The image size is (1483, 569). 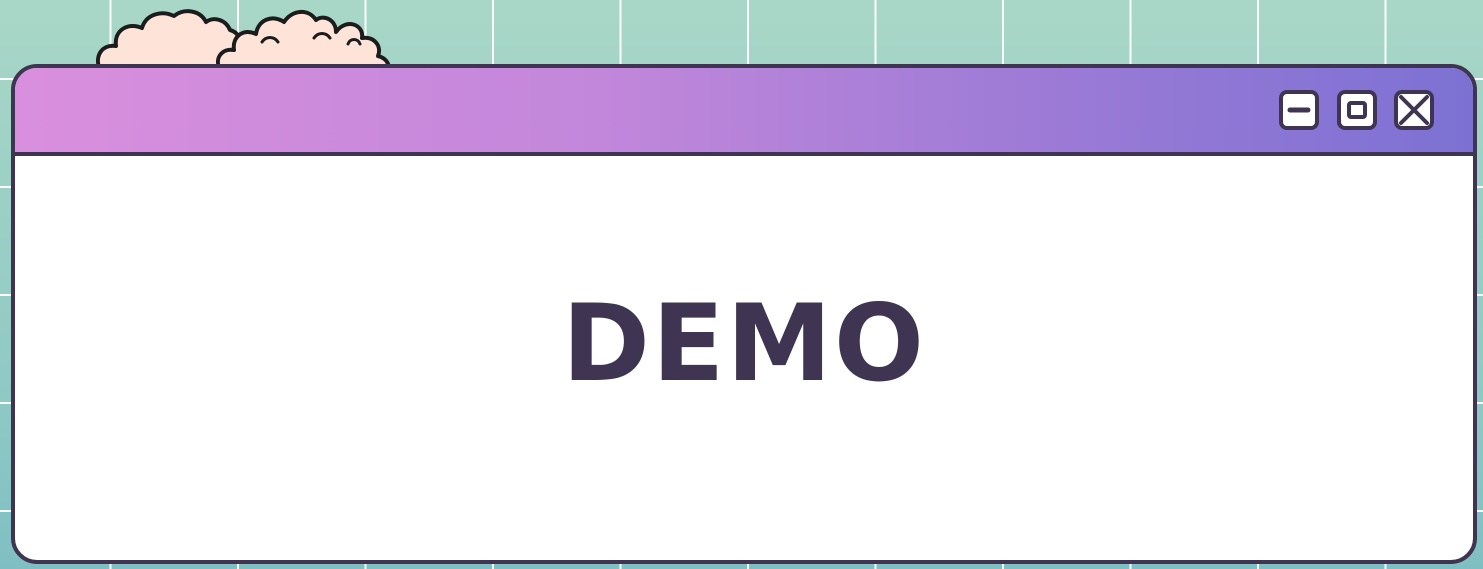 I want to click on cloud-decoration, so click(x=247, y=37).